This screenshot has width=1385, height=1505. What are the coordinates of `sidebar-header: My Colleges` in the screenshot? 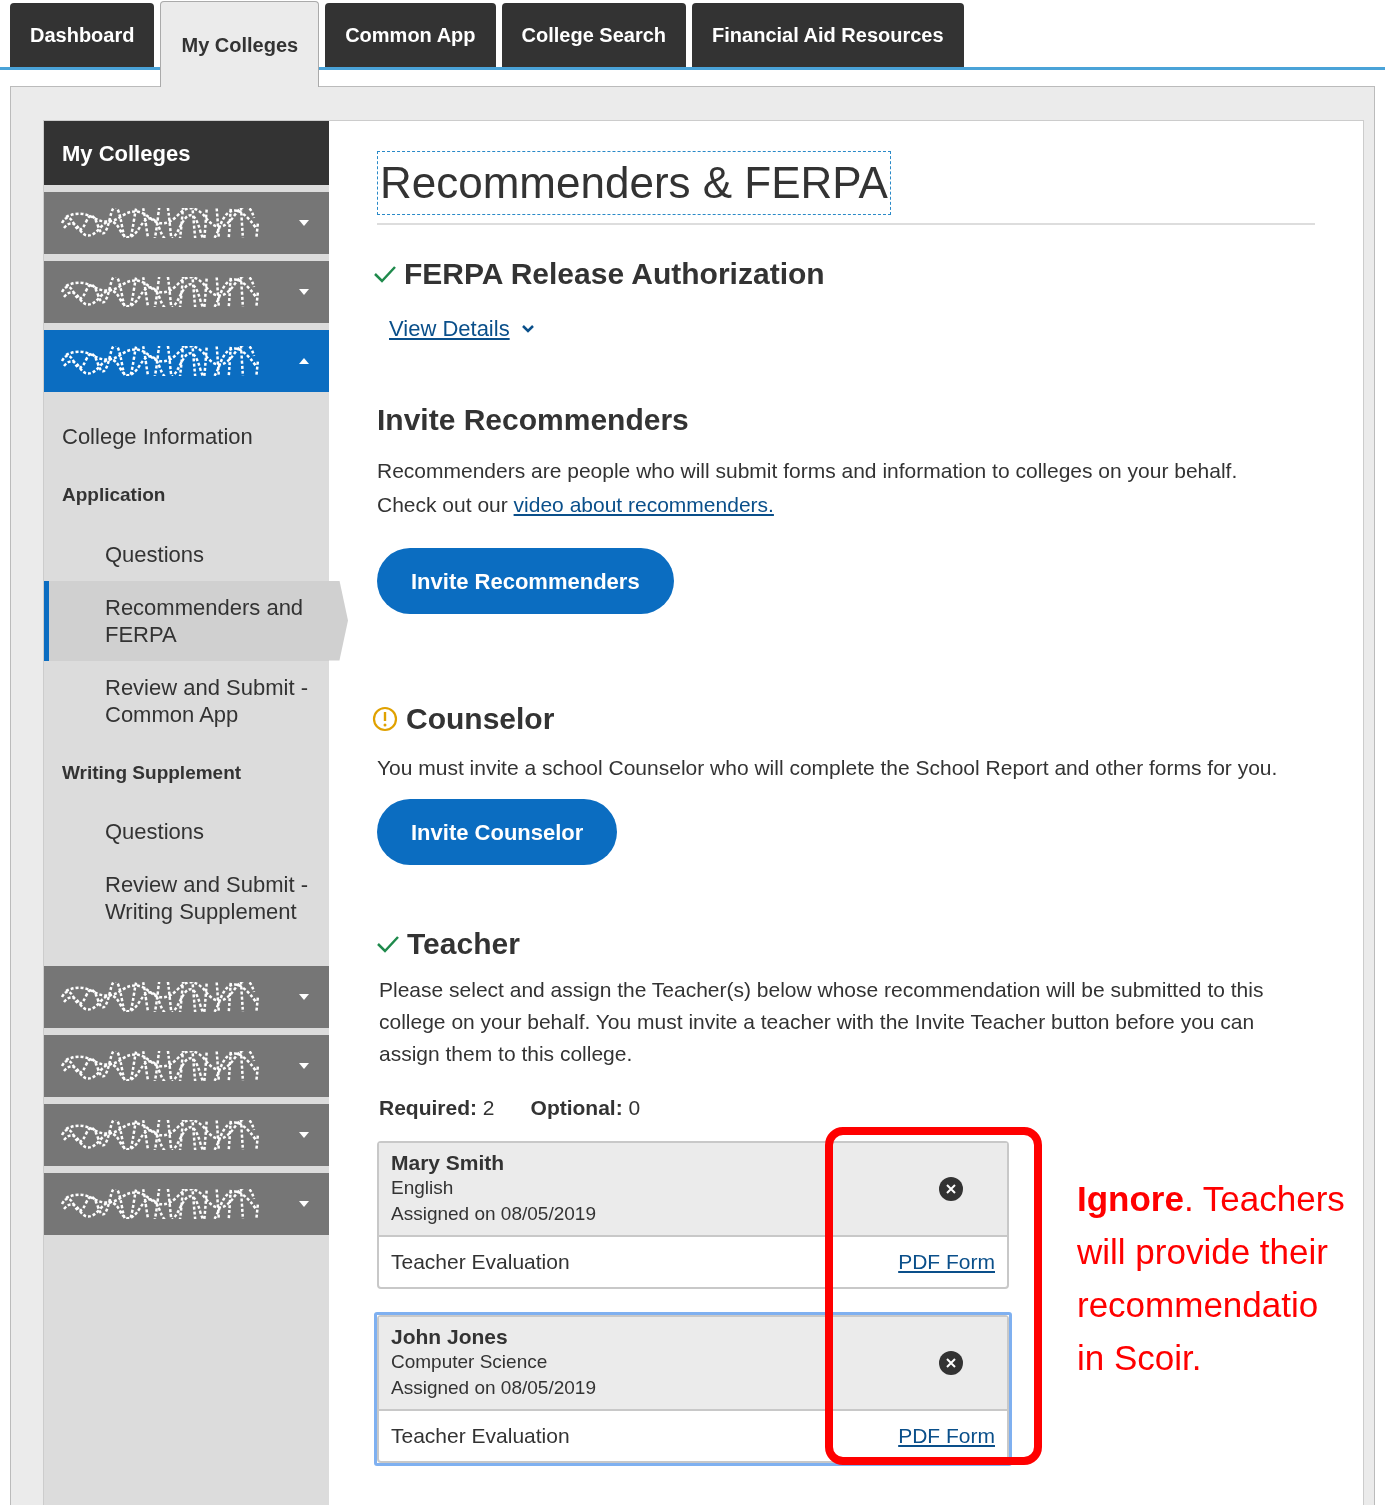 It's located at (186, 153).